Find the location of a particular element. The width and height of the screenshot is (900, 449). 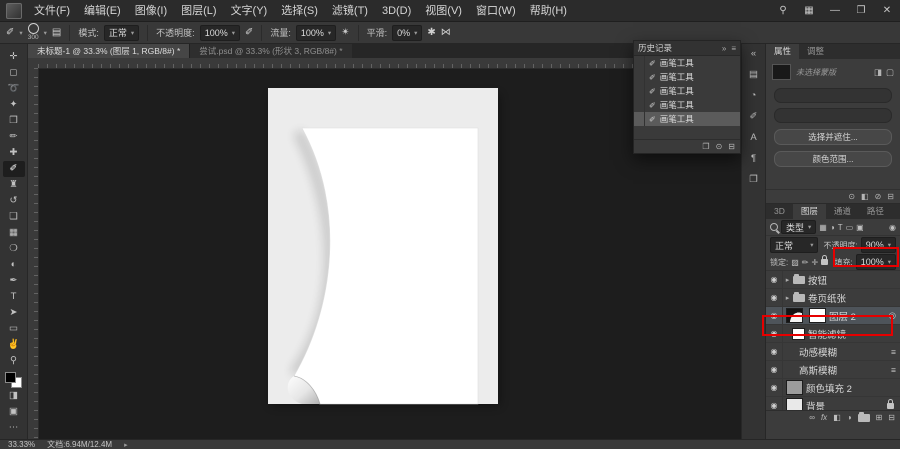

smart-filter-row: ◉ 智能滤镜 is located at coordinates (833, 334).